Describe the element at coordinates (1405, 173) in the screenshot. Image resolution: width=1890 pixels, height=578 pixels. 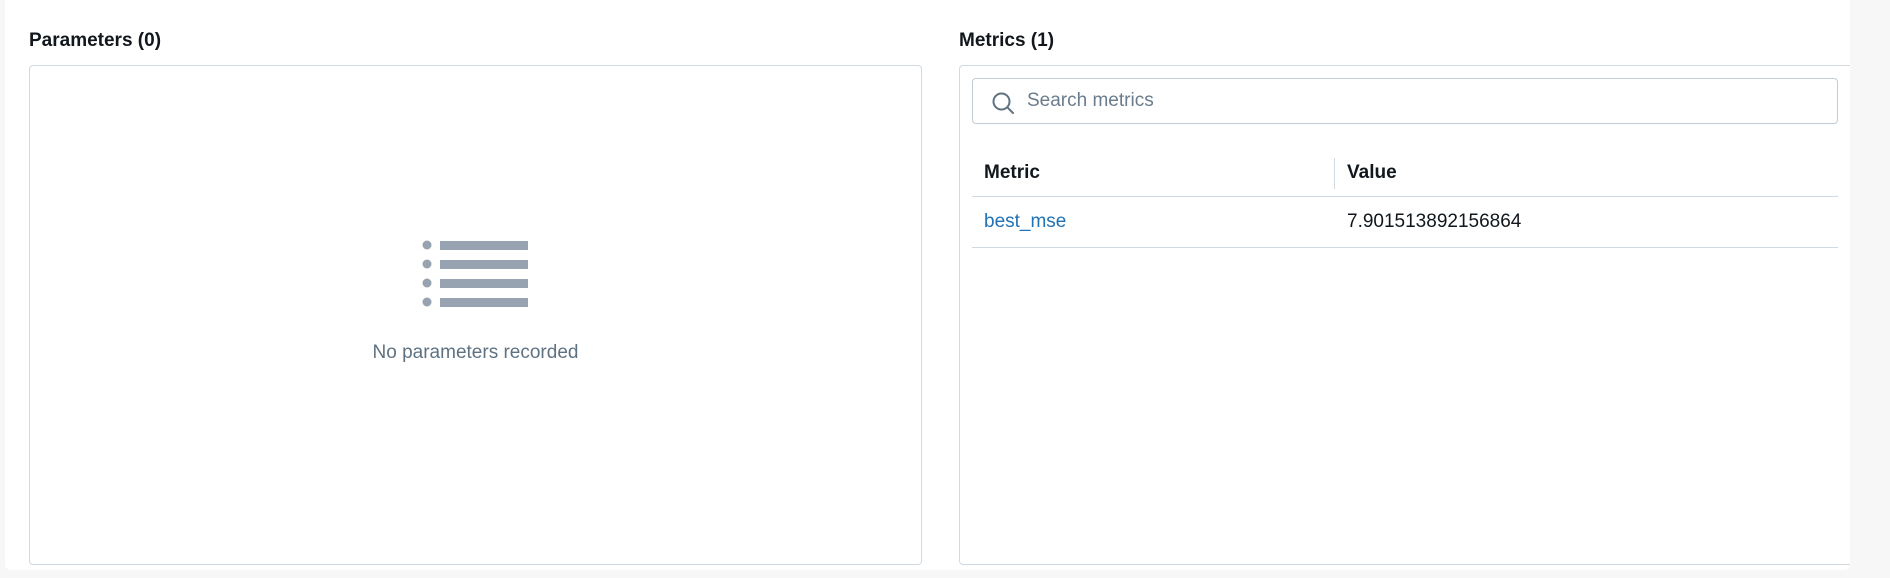
I see `metrics-table-header: Metric Value` at that location.